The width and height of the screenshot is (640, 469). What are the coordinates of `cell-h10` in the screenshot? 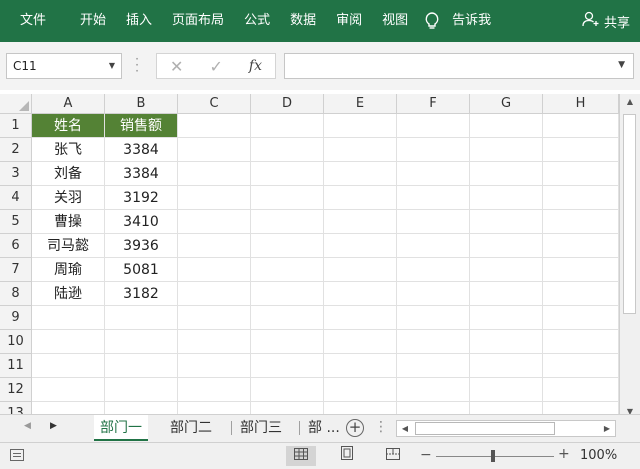 It's located at (581, 342).